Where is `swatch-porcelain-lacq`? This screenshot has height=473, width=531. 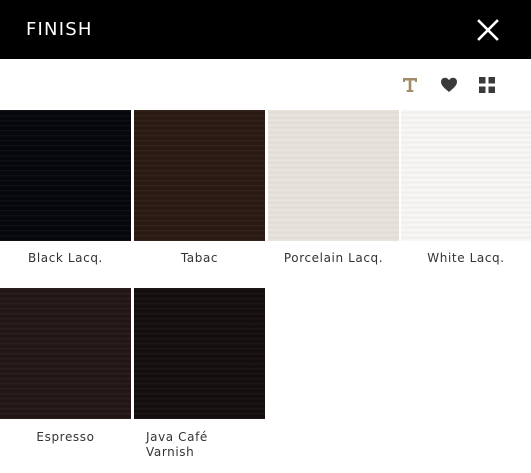
swatch-porcelain-lacq is located at coordinates (333, 175).